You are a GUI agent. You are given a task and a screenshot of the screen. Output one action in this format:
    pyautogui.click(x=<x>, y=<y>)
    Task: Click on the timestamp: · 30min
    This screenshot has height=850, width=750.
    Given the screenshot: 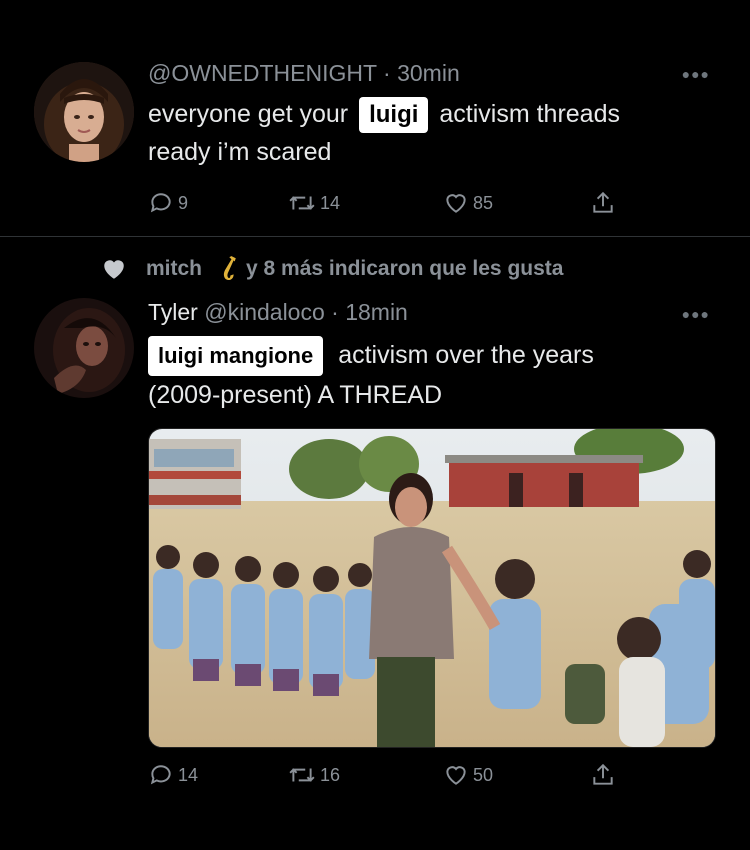 What is the action you would take?
    pyautogui.click(x=421, y=73)
    